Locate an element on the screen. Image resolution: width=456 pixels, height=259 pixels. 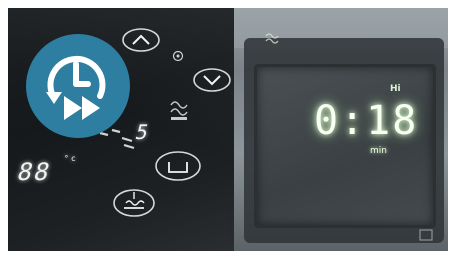
fast-preheat-badge is located at coordinates (78, 86).